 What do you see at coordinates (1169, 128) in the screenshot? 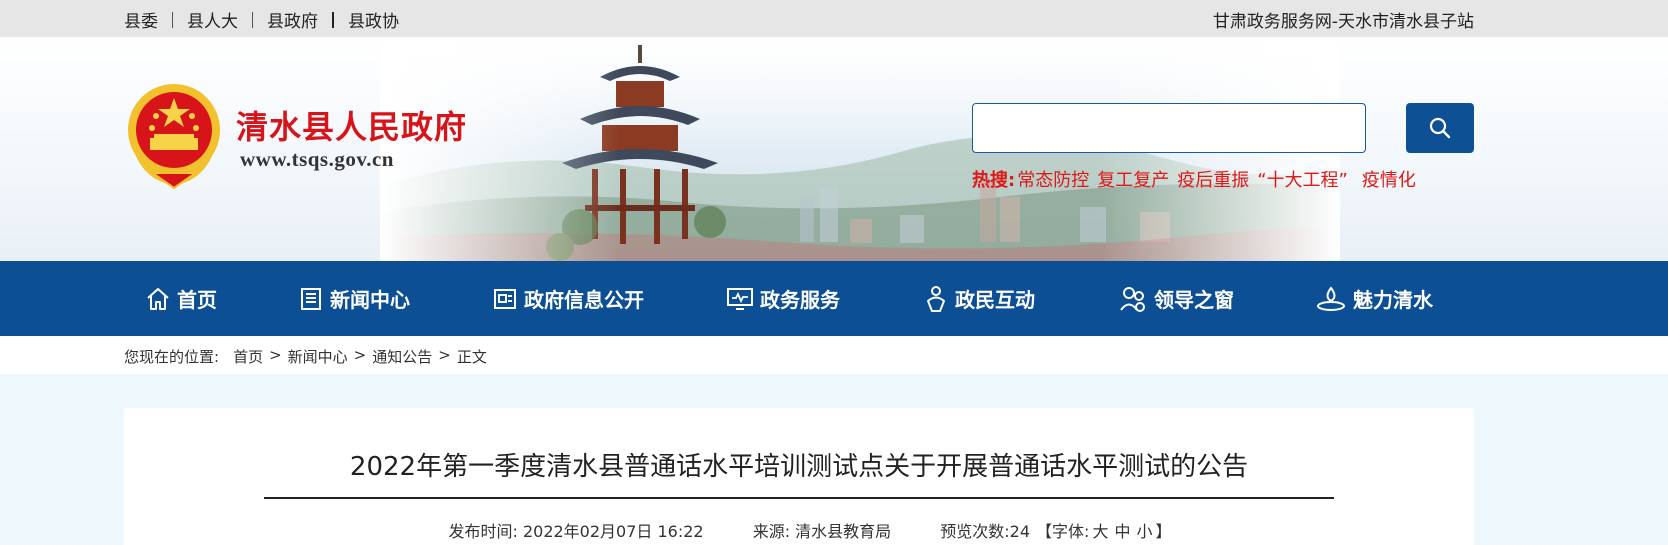
I see `search-input` at bounding box center [1169, 128].